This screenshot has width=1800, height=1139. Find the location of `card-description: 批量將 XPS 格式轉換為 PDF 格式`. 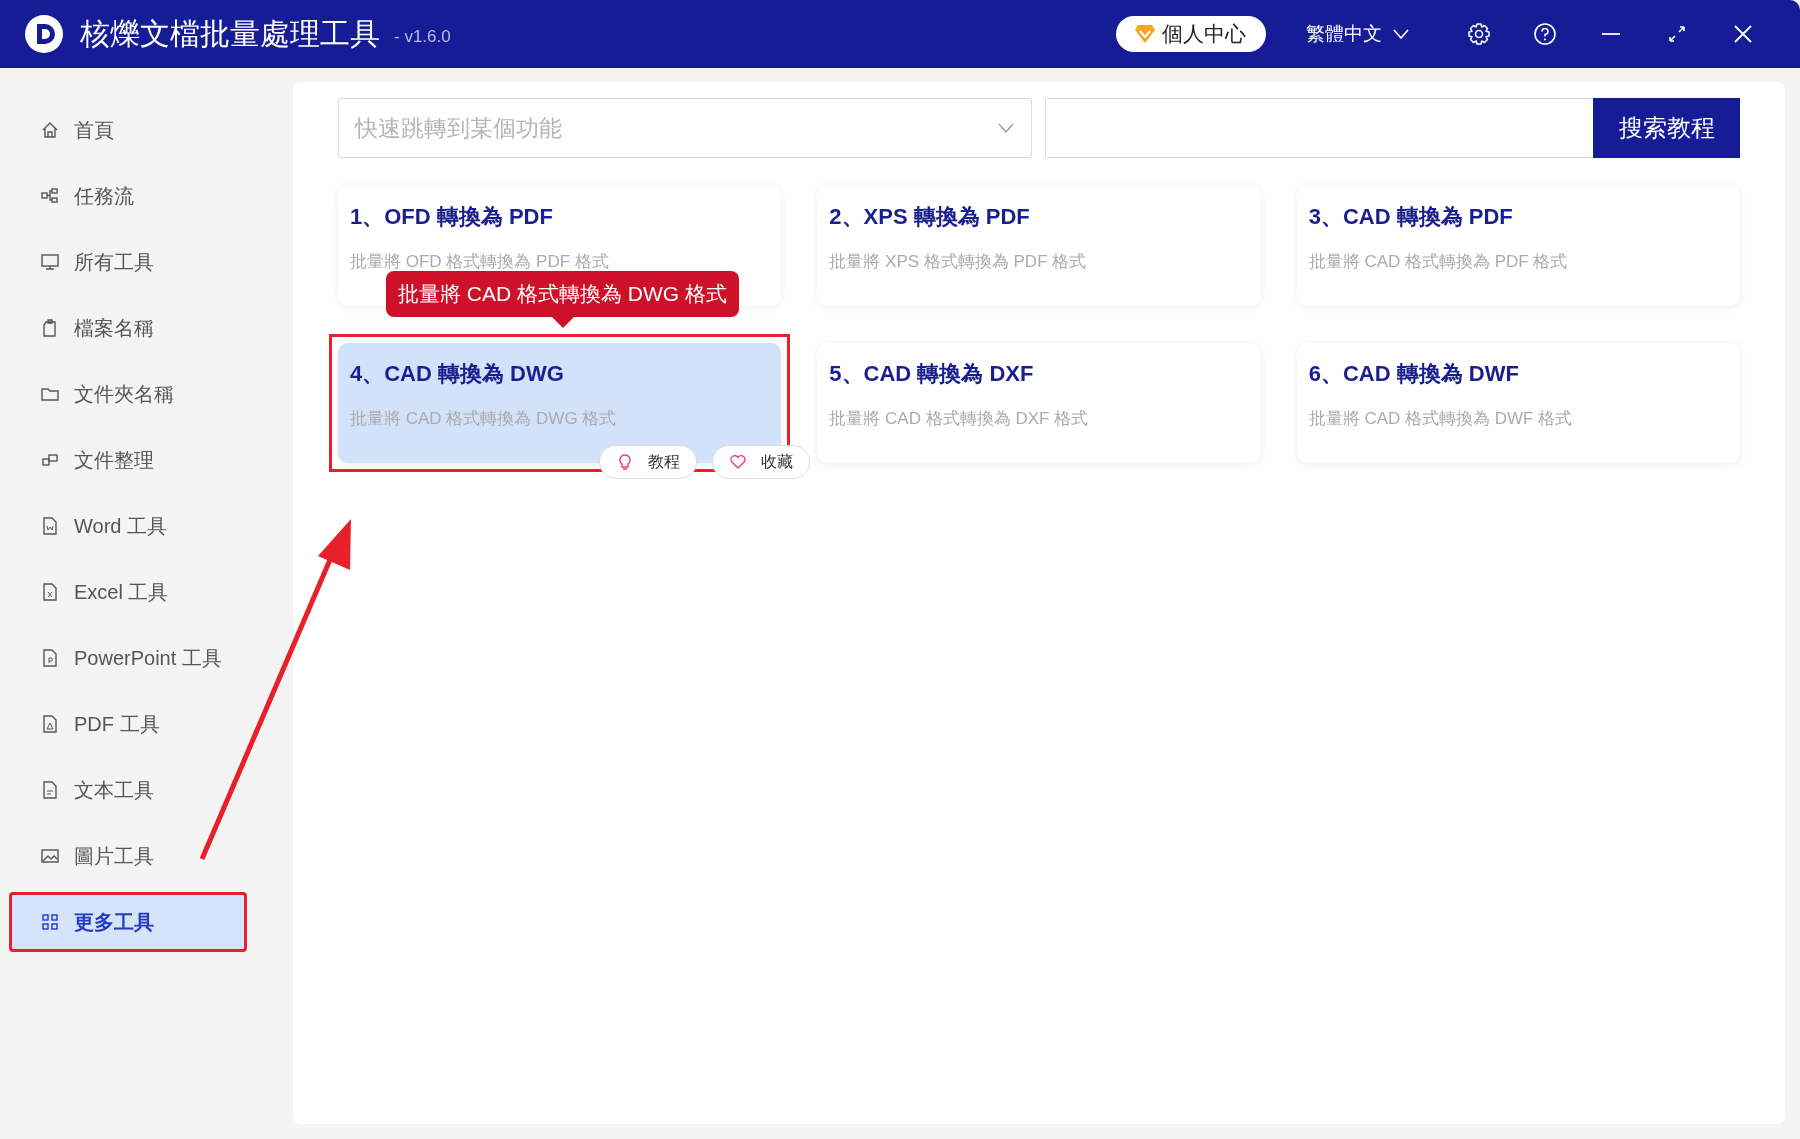

card-description: 批量將 XPS 格式轉換為 PDF 格式 is located at coordinates (958, 262).